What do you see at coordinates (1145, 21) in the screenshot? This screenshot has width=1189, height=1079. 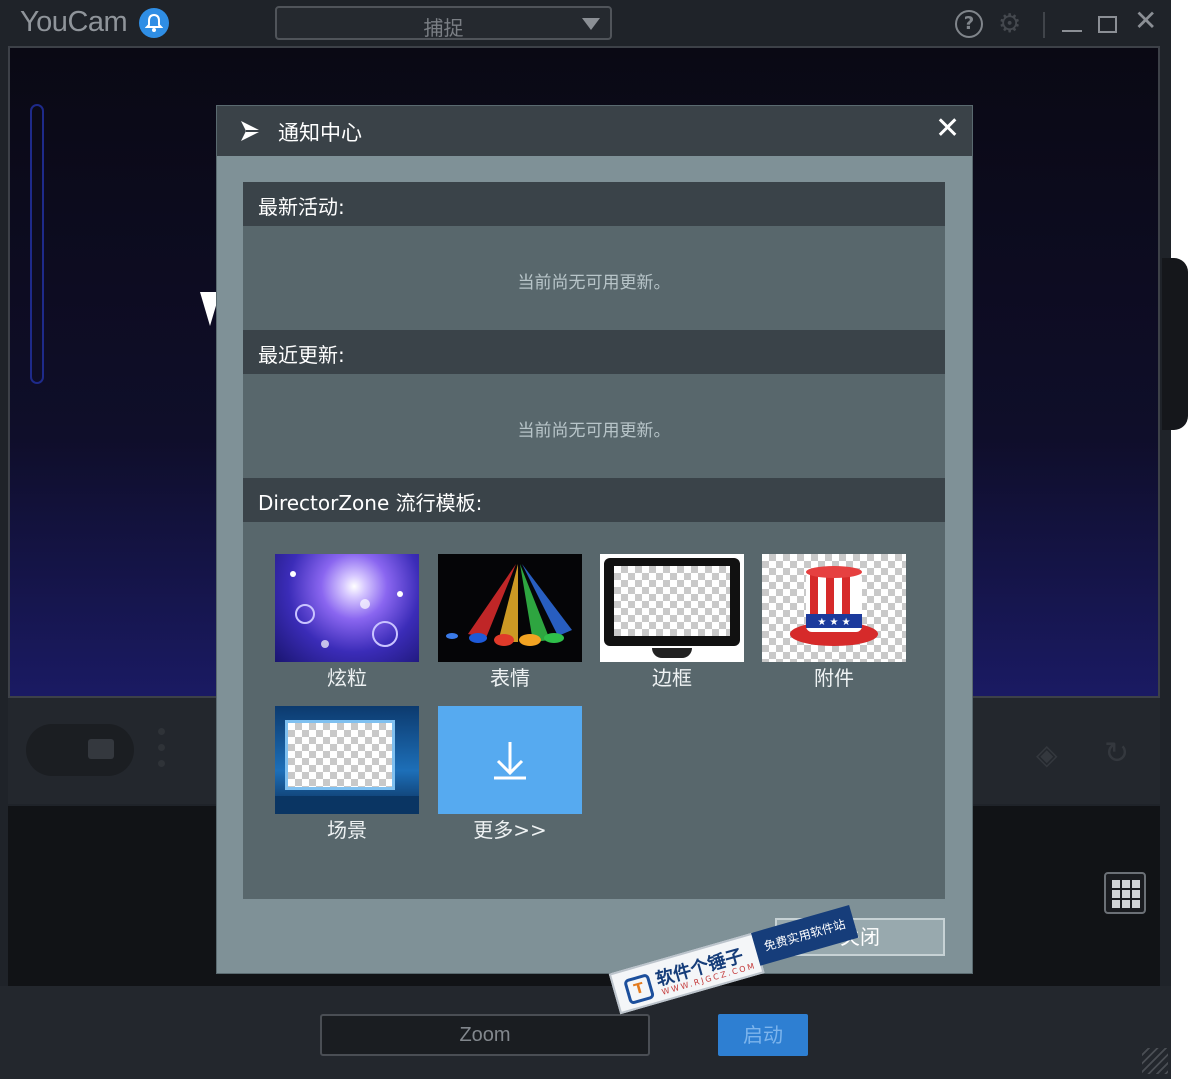 I see `close-window-icon: ✕` at bounding box center [1145, 21].